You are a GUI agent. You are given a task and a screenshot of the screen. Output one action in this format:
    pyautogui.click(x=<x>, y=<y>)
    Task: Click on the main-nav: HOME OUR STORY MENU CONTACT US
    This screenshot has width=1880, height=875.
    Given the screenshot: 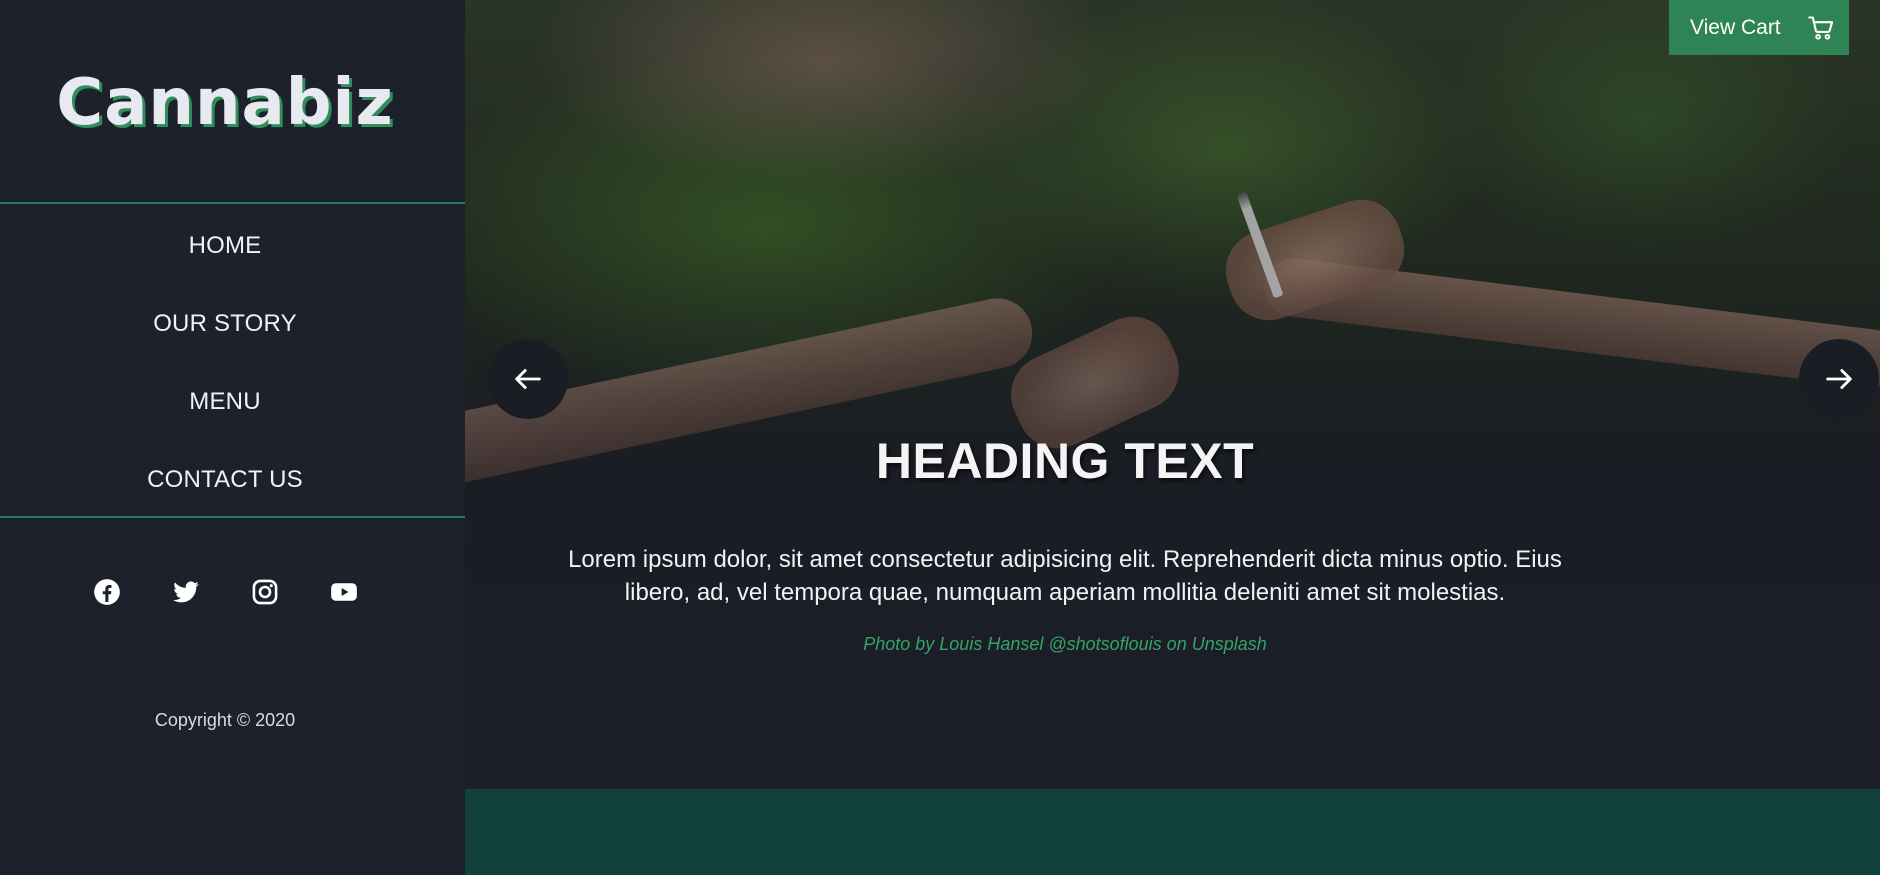 What is the action you would take?
    pyautogui.click(x=232, y=360)
    